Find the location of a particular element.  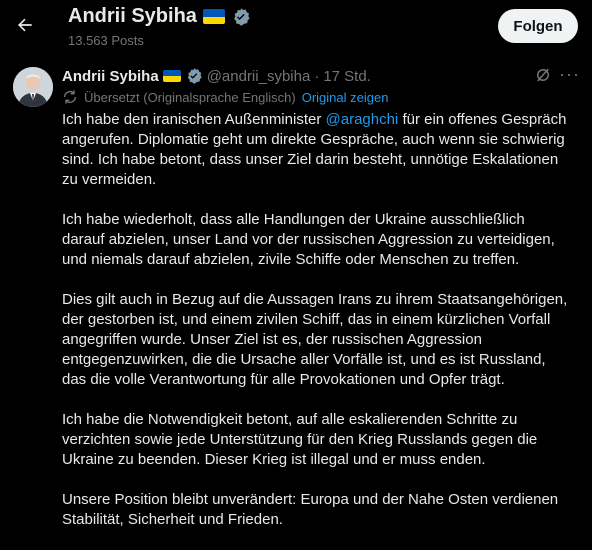

back-button is located at coordinates (25, 25).